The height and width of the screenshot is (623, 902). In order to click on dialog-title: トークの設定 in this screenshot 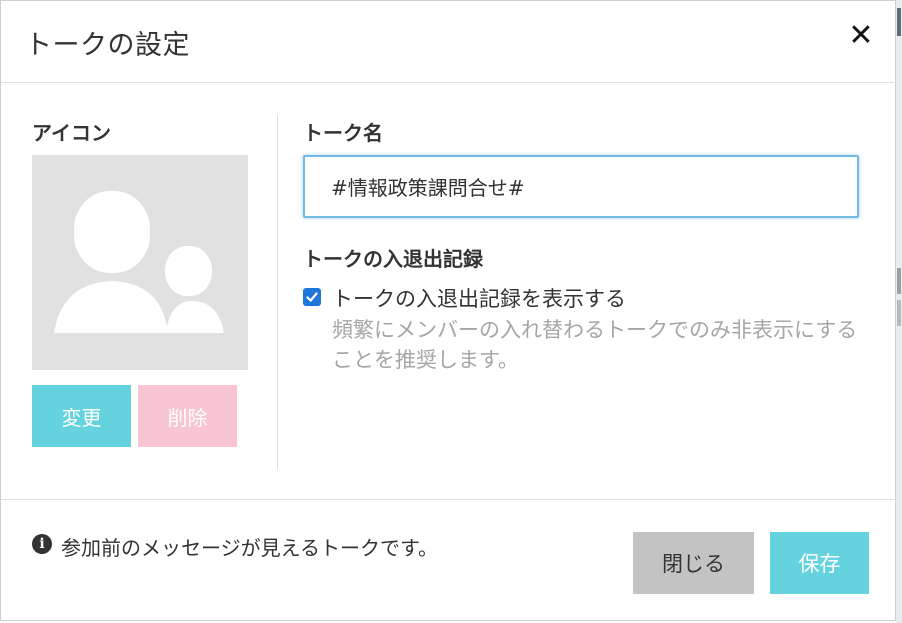, I will do `click(107, 45)`.